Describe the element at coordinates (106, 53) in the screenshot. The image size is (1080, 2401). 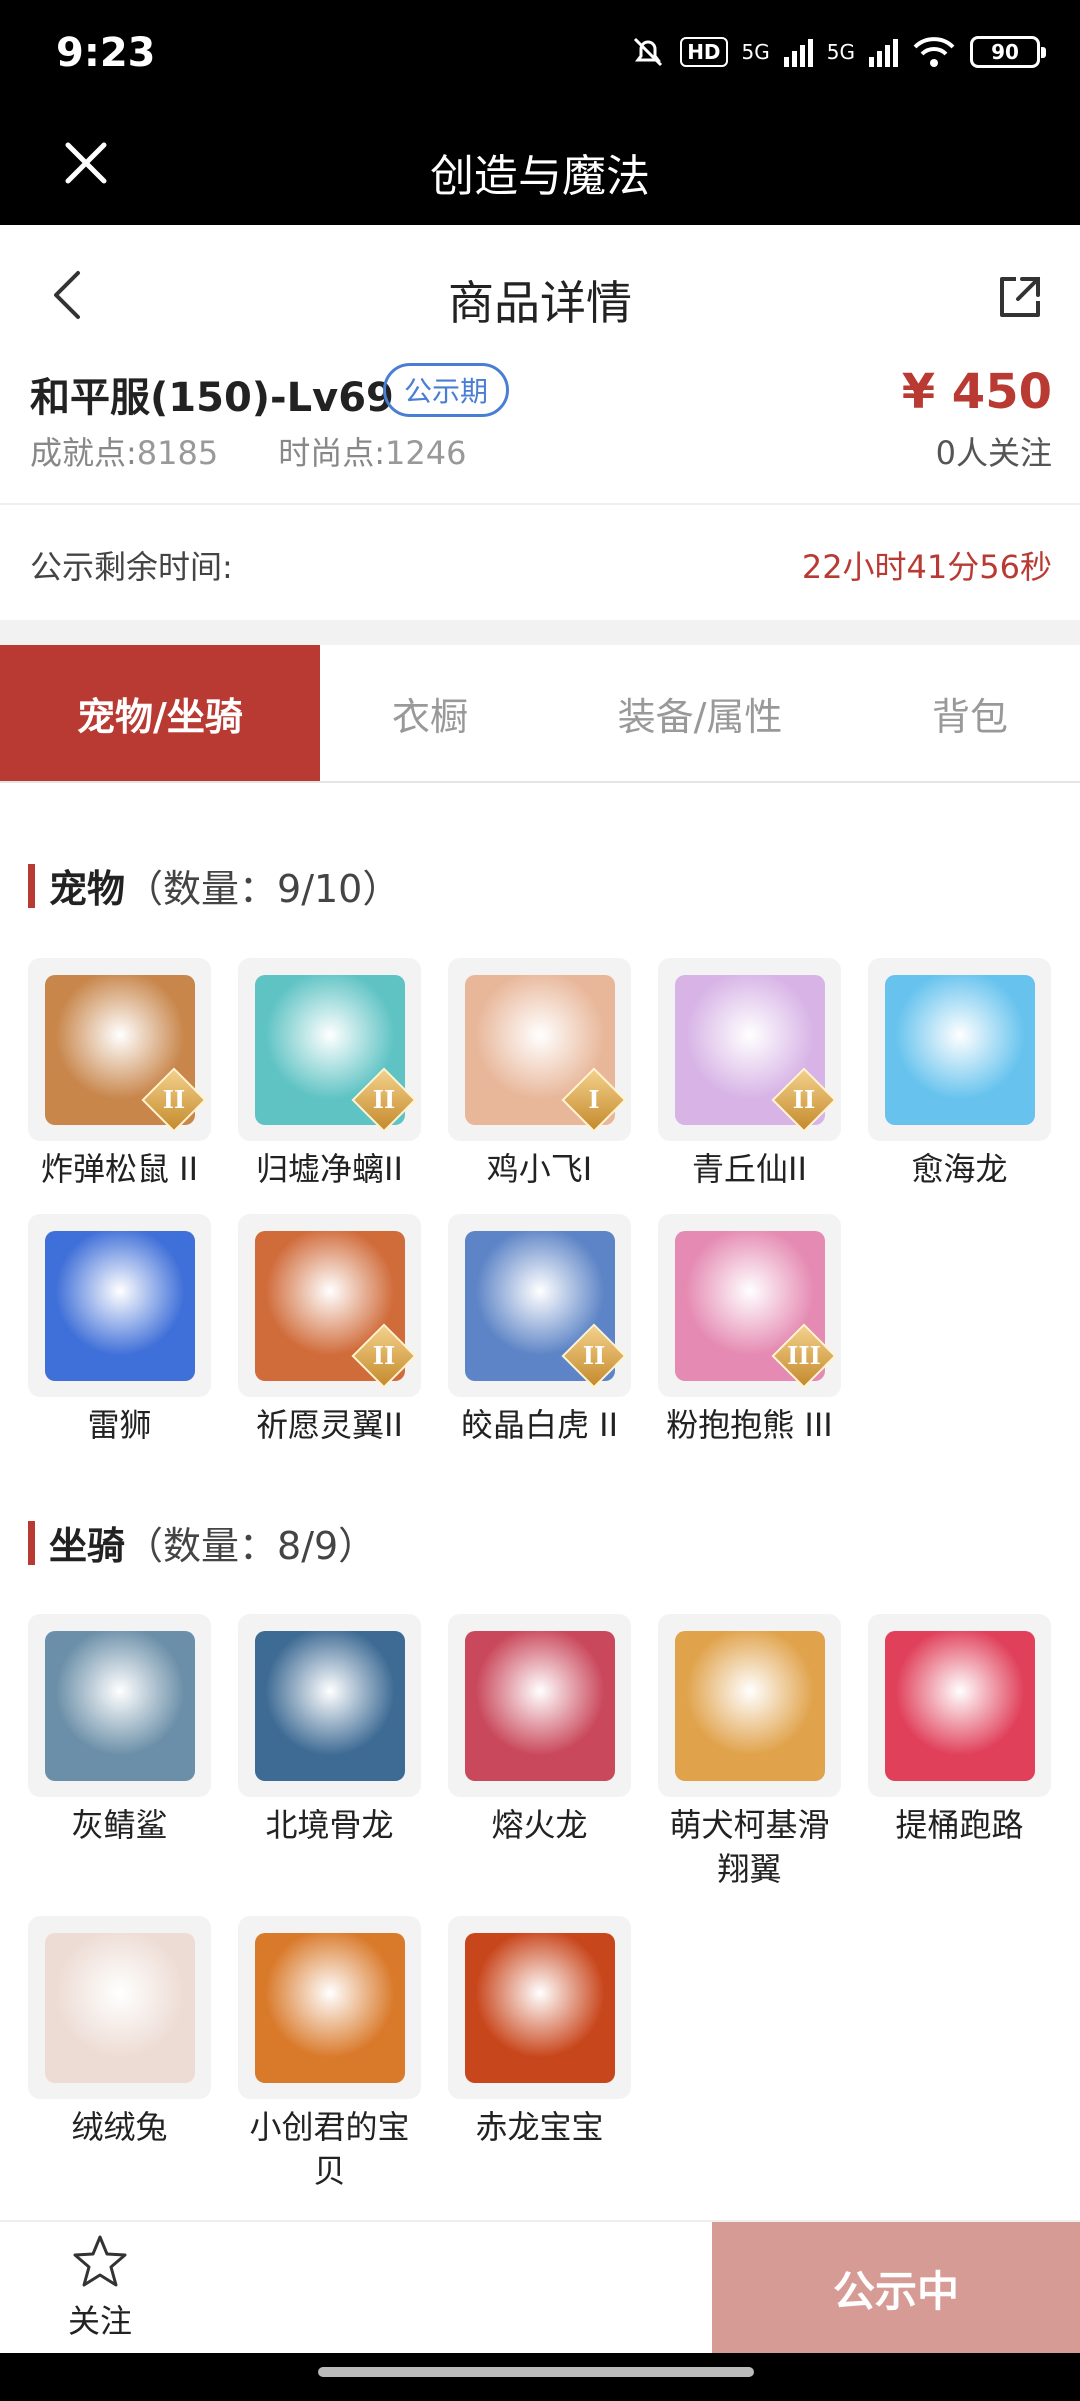
I see `status-time: 9:23` at that location.